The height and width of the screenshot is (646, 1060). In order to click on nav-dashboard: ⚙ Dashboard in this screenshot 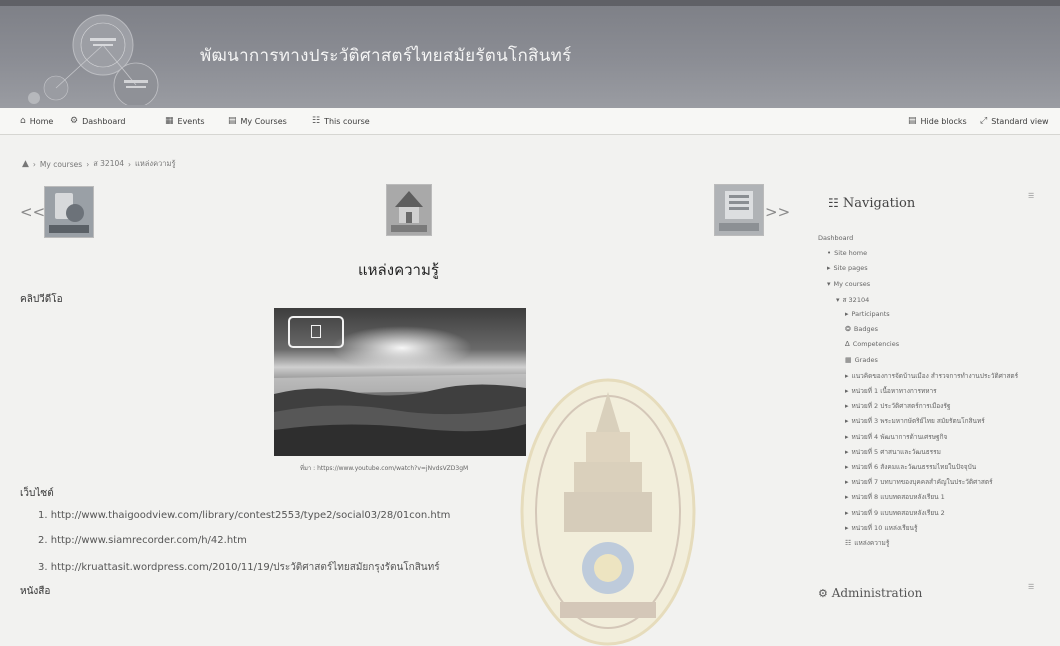, I will do `click(97, 121)`.